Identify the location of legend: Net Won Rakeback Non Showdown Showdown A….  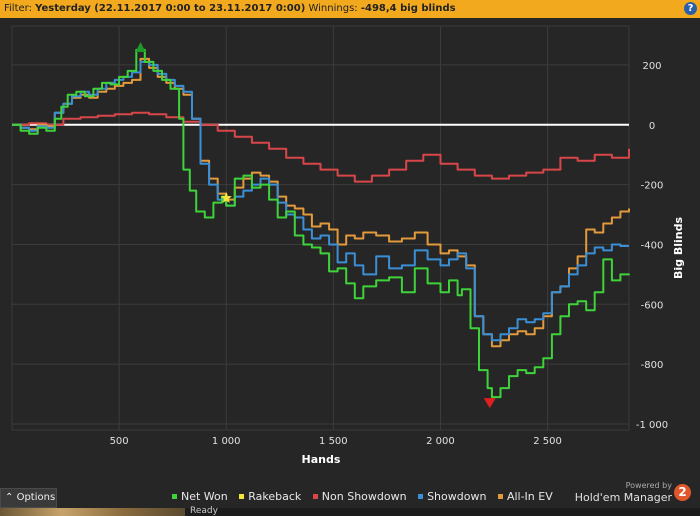
(366, 497).